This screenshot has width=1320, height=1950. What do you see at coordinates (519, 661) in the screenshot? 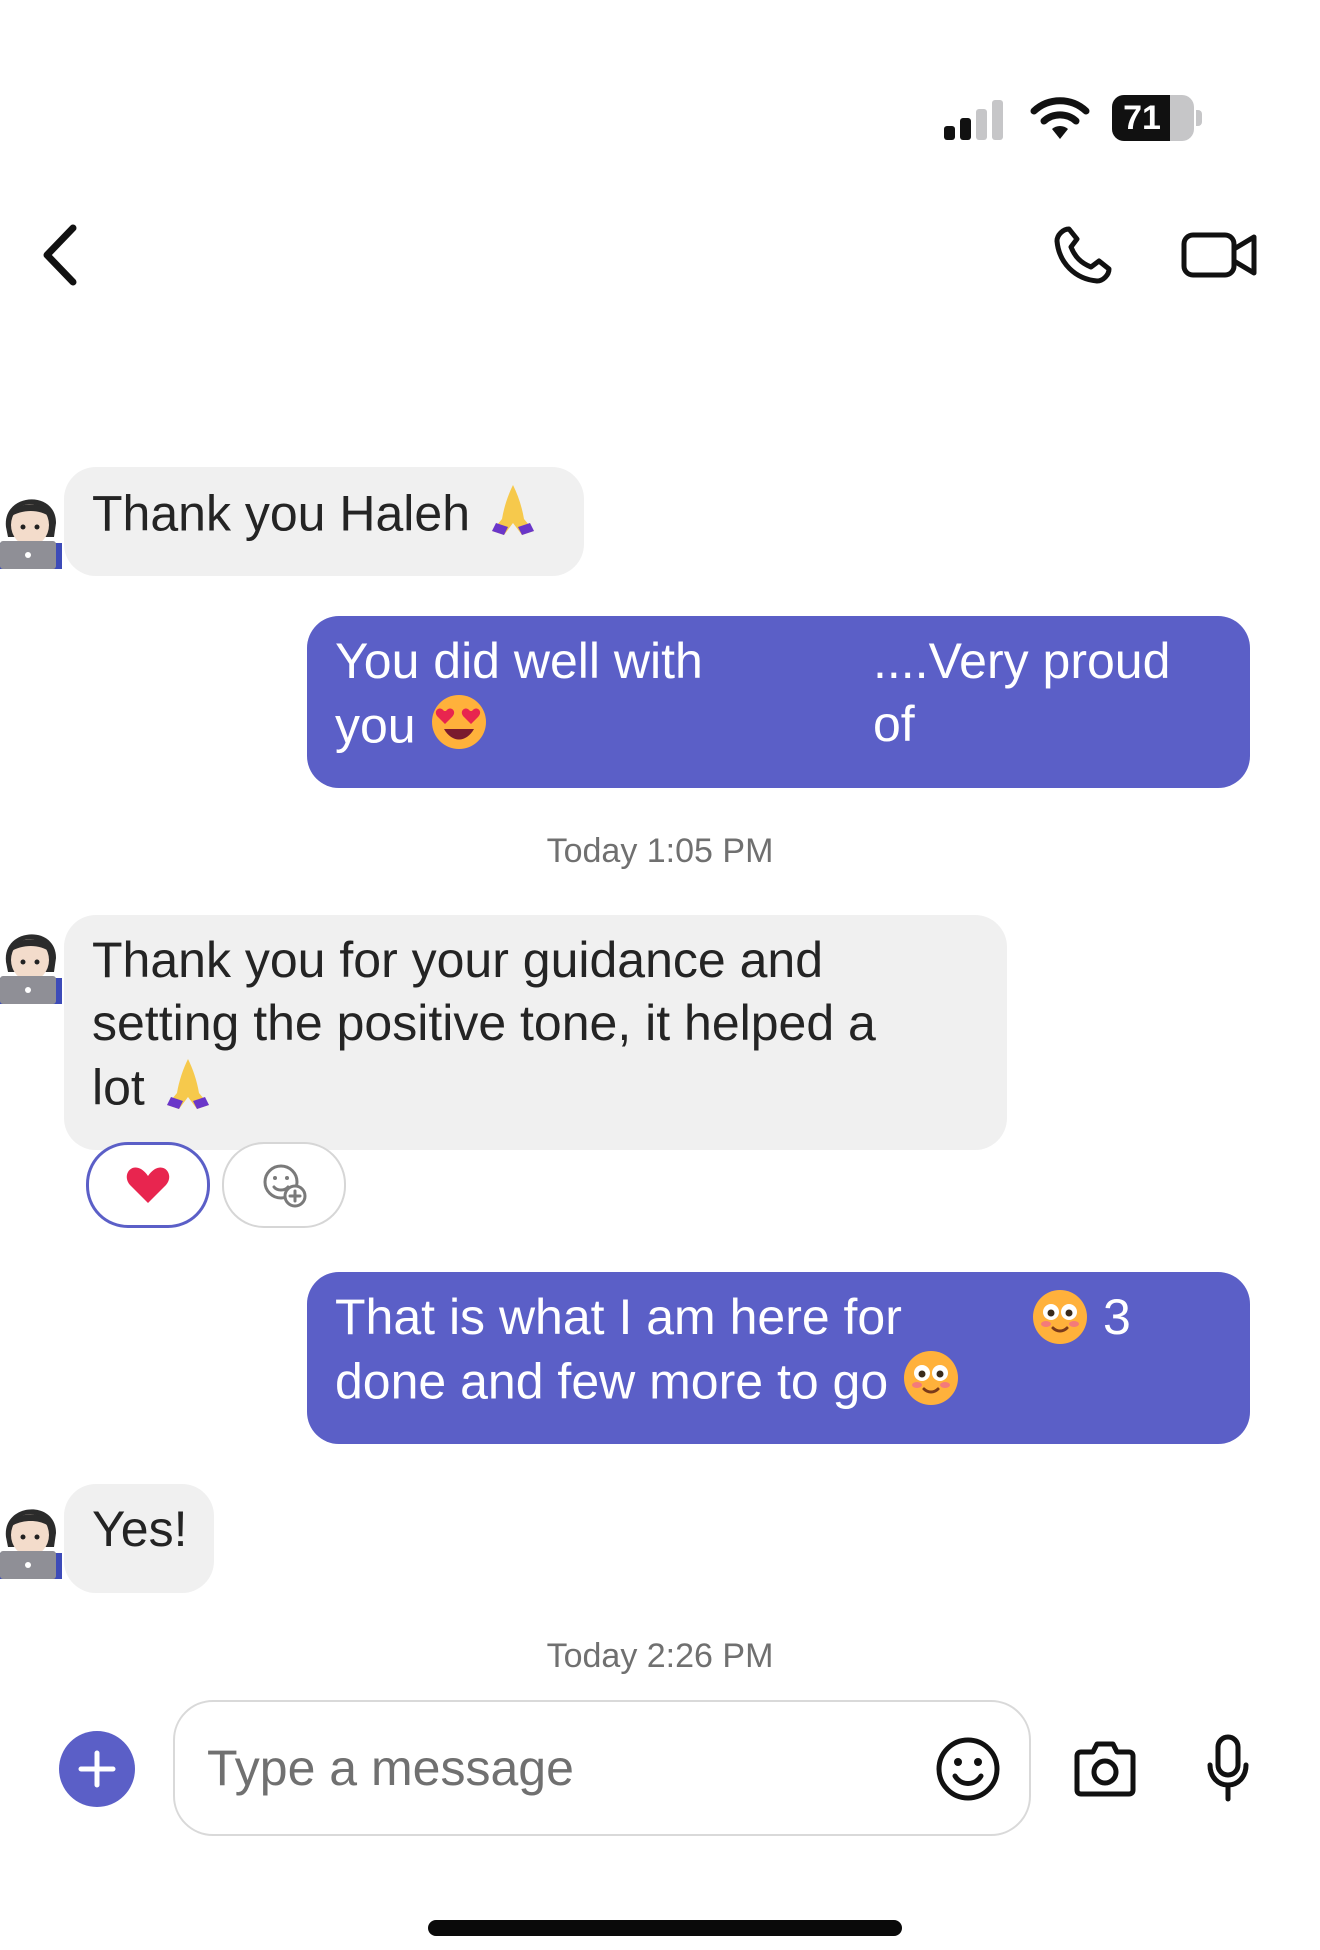
I see `message-text: You did well with` at bounding box center [519, 661].